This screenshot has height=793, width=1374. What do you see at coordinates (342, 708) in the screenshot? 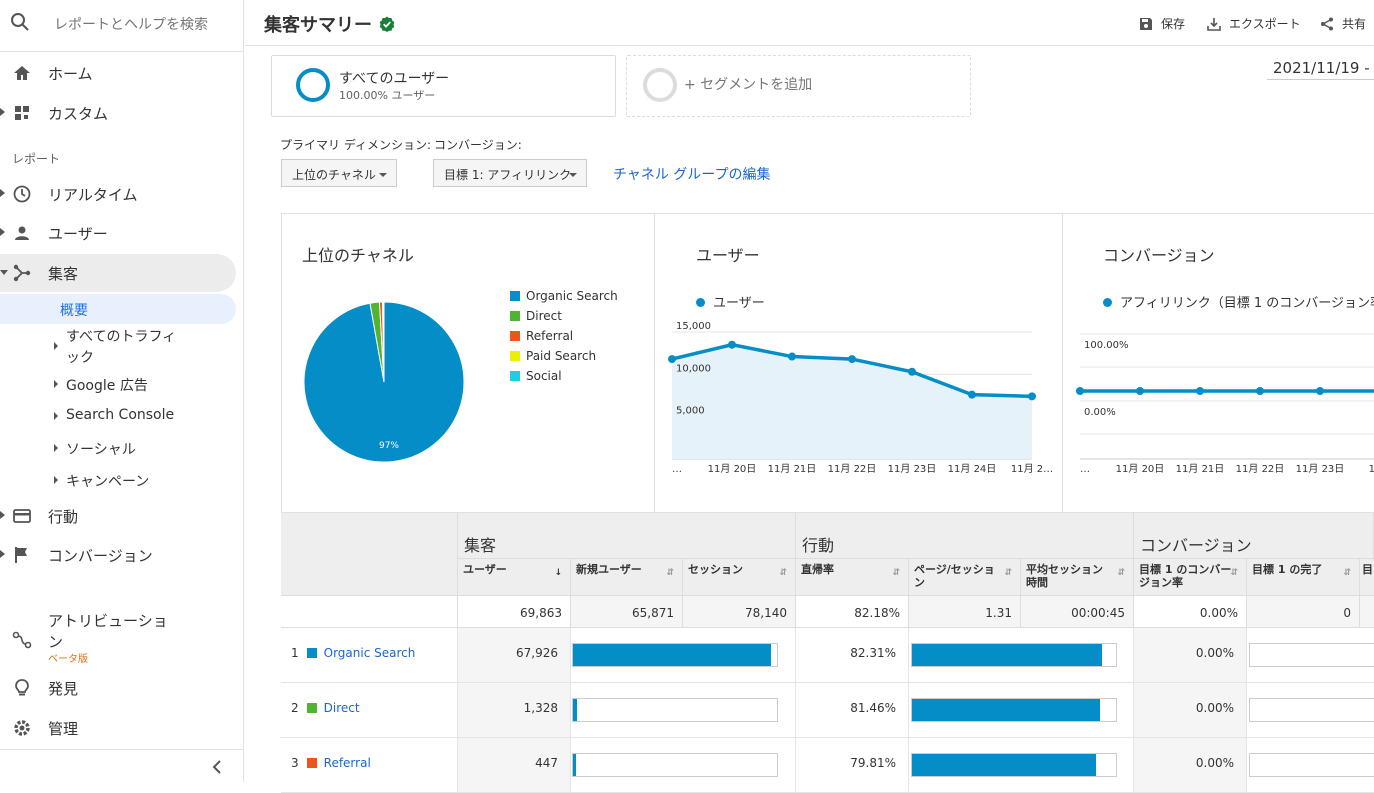
I see `channel-link: Direct` at bounding box center [342, 708].